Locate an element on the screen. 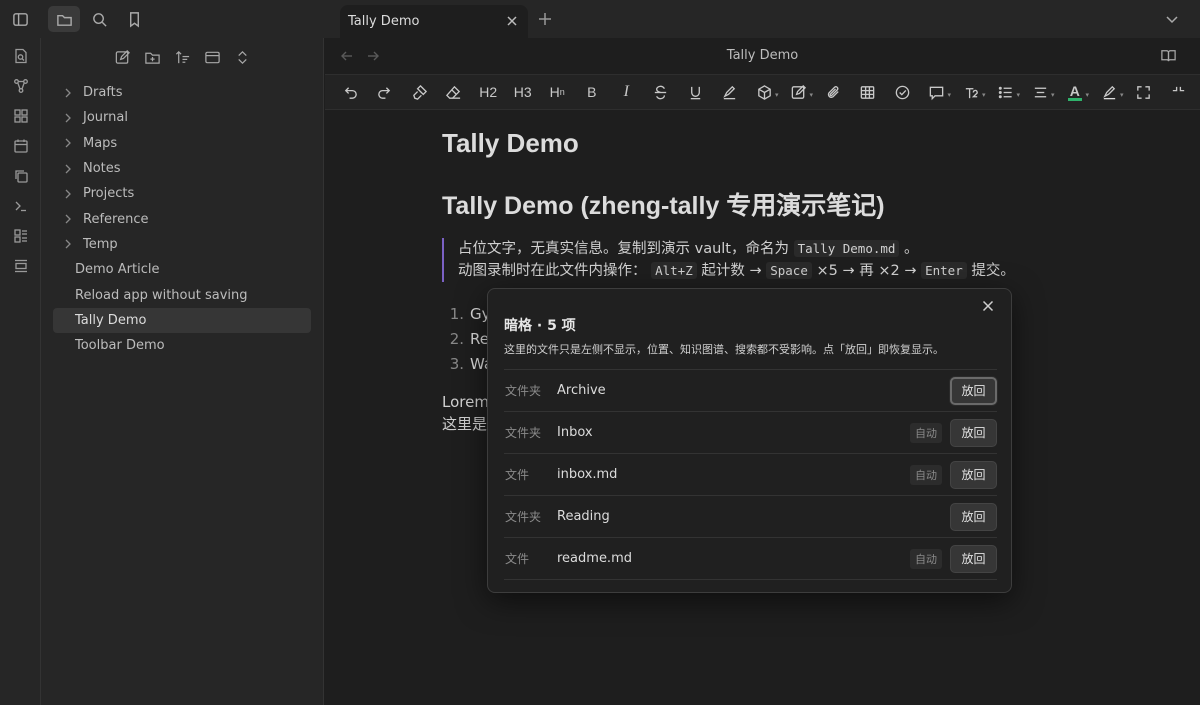  copy-icon is located at coordinates (20, 176).